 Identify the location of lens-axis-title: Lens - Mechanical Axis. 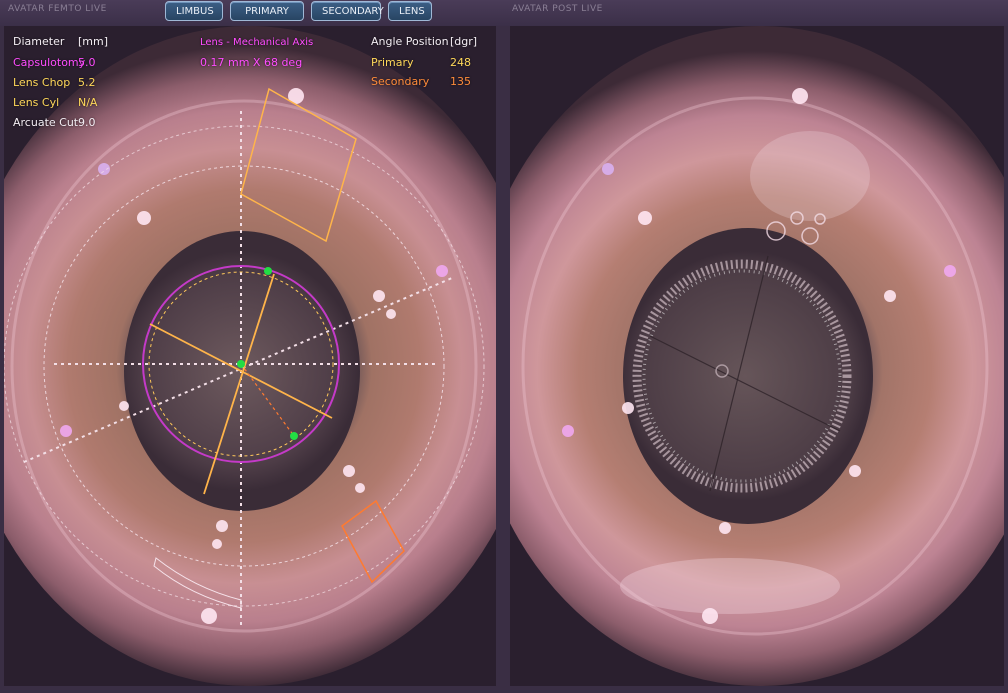
(257, 42).